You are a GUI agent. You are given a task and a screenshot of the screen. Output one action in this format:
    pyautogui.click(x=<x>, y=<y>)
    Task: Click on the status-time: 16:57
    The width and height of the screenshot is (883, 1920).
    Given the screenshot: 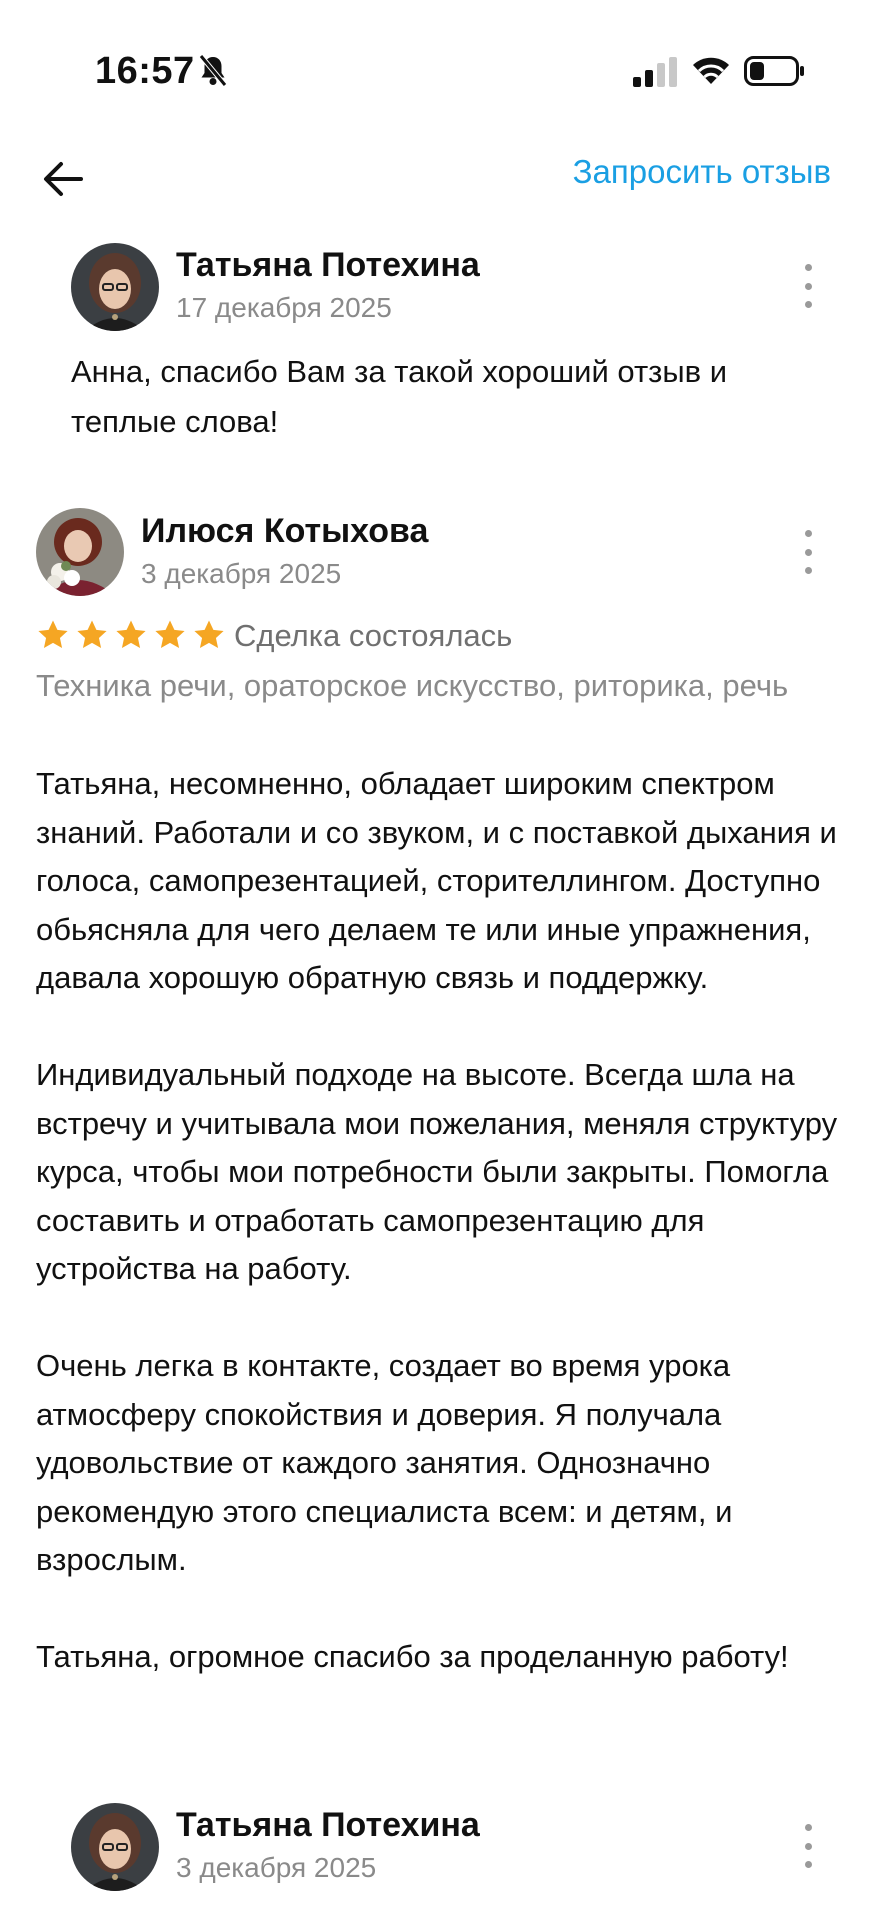 What is the action you would take?
    pyautogui.click(x=145, y=71)
    